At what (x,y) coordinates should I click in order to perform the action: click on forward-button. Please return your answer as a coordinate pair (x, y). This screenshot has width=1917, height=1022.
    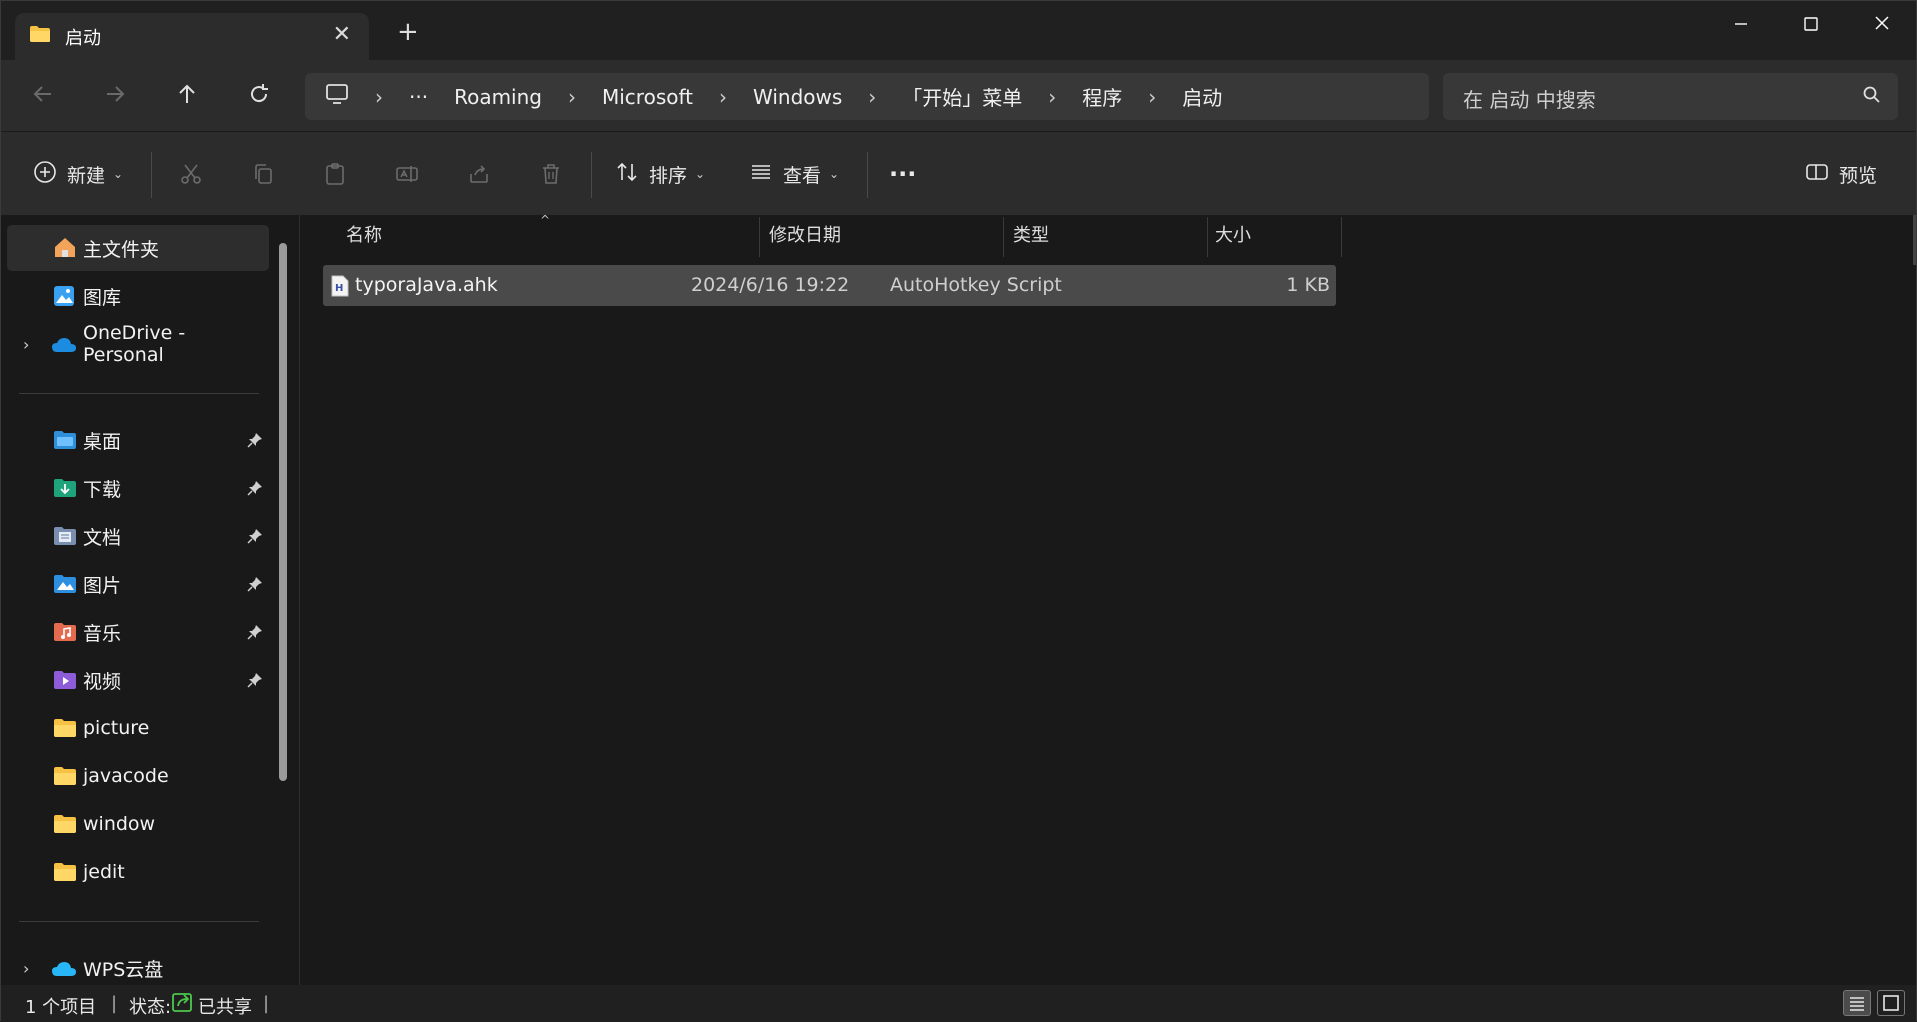
    Looking at the image, I should click on (115, 97).